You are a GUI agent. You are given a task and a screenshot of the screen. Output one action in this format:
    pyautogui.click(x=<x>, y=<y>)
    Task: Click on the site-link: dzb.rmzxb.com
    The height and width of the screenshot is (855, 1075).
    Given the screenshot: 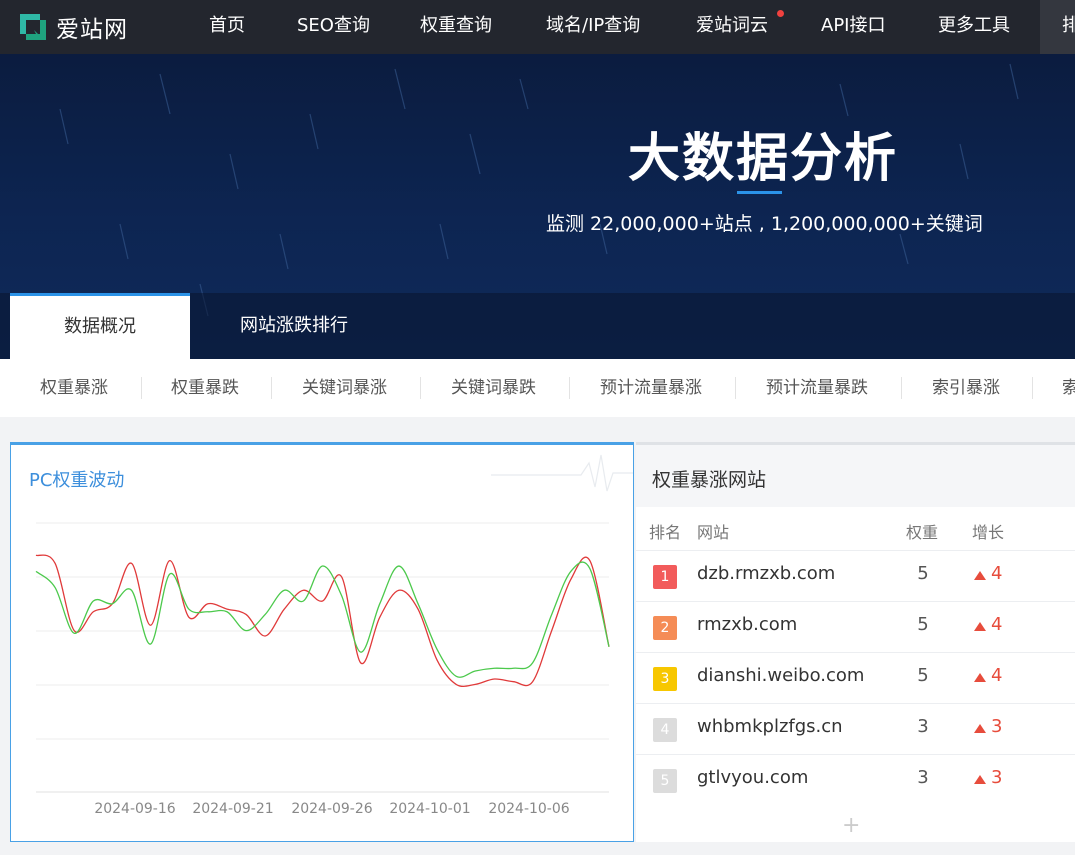 What is the action you would take?
    pyautogui.click(x=766, y=573)
    